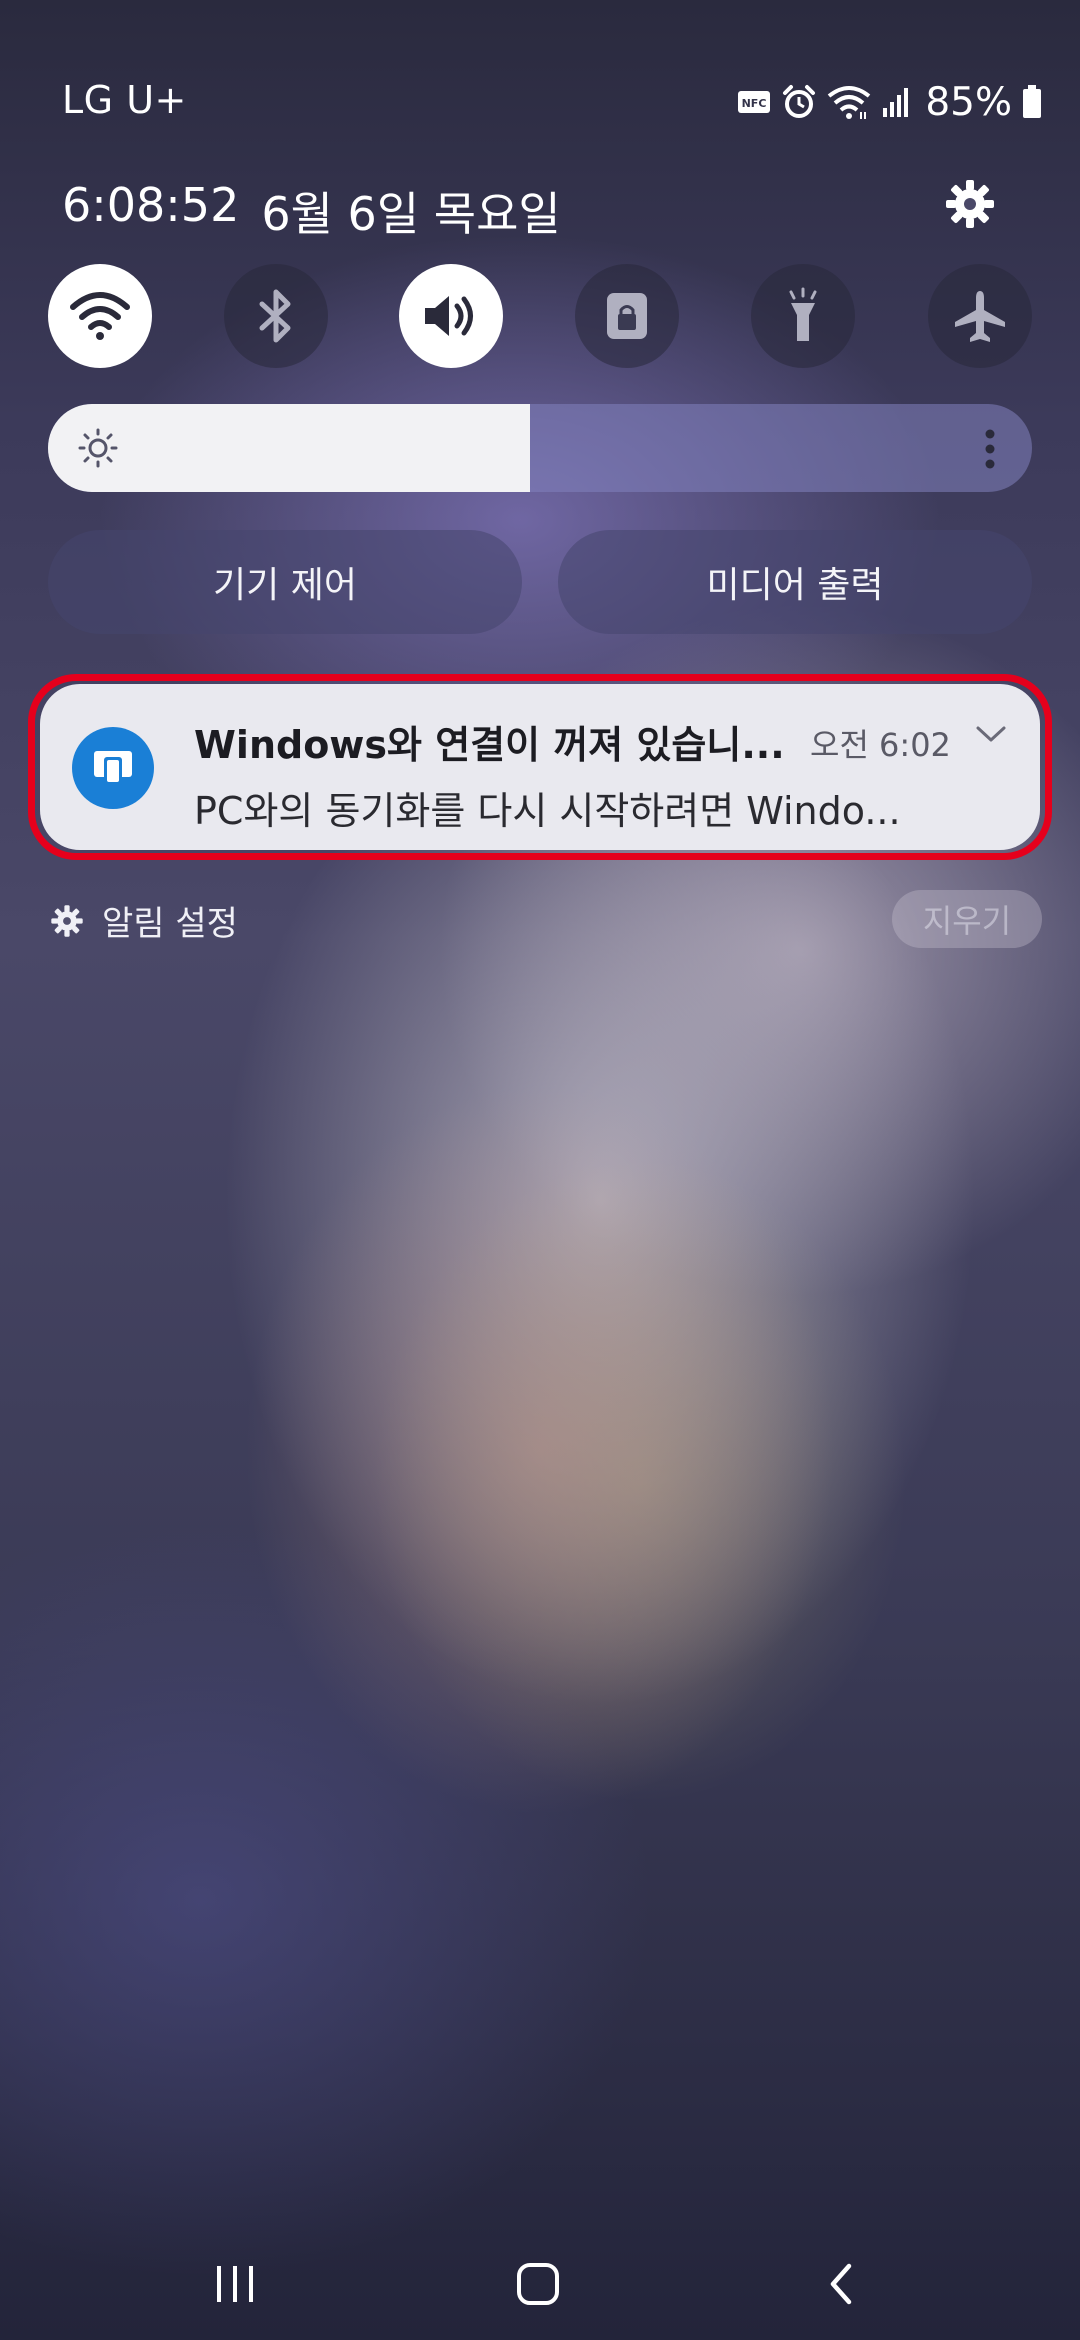 Image resolution: width=1080 pixels, height=2340 pixels. I want to click on bluetooth-icon, so click(276, 316).